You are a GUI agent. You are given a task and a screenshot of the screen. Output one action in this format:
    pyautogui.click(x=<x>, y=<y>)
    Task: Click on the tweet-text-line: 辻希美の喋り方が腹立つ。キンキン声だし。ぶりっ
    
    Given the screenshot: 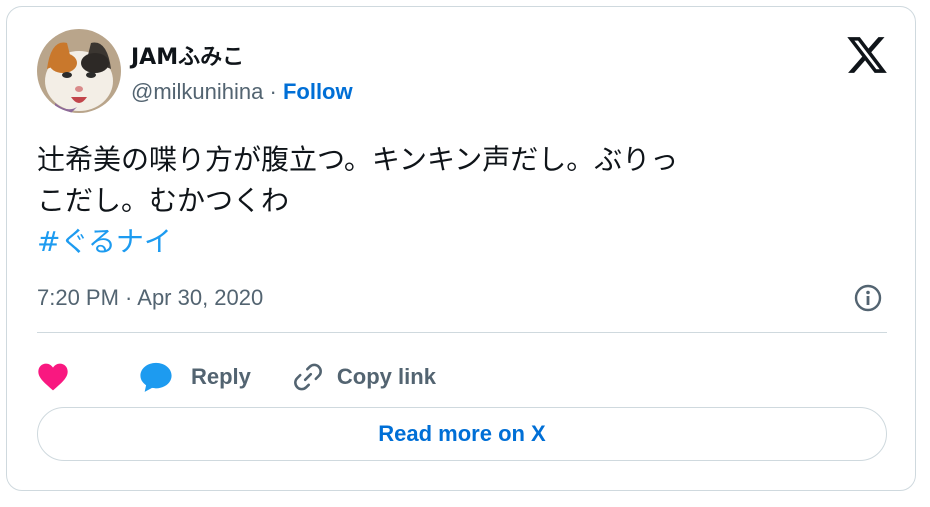 What is the action you would take?
    pyautogui.click(x=358, y=159)
    